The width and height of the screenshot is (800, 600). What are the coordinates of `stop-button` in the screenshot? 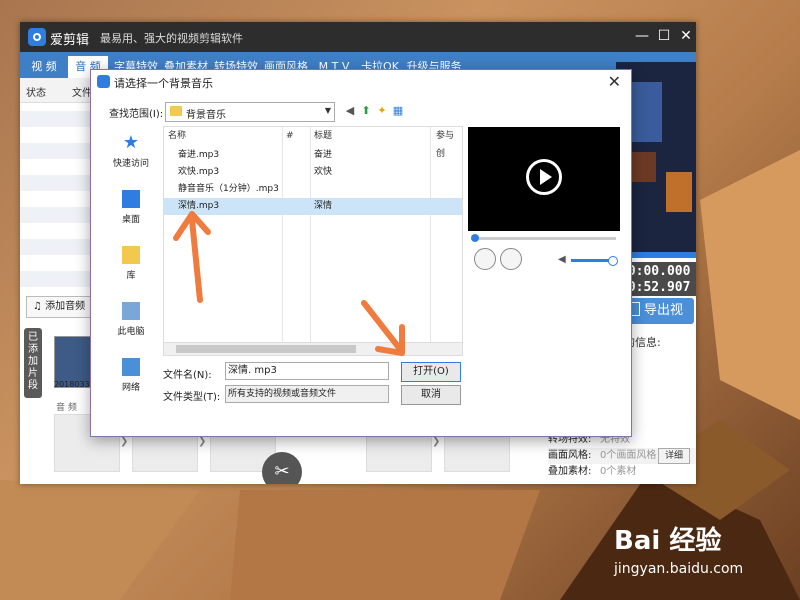 It's located at (511, 259).